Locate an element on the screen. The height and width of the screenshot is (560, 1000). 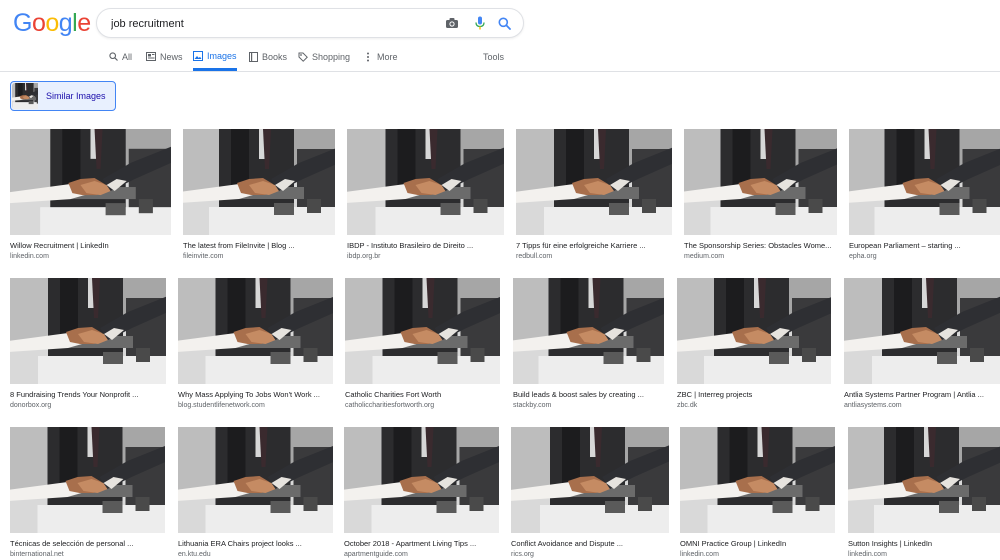
tab-all: All is located at coordinates (120, 56).